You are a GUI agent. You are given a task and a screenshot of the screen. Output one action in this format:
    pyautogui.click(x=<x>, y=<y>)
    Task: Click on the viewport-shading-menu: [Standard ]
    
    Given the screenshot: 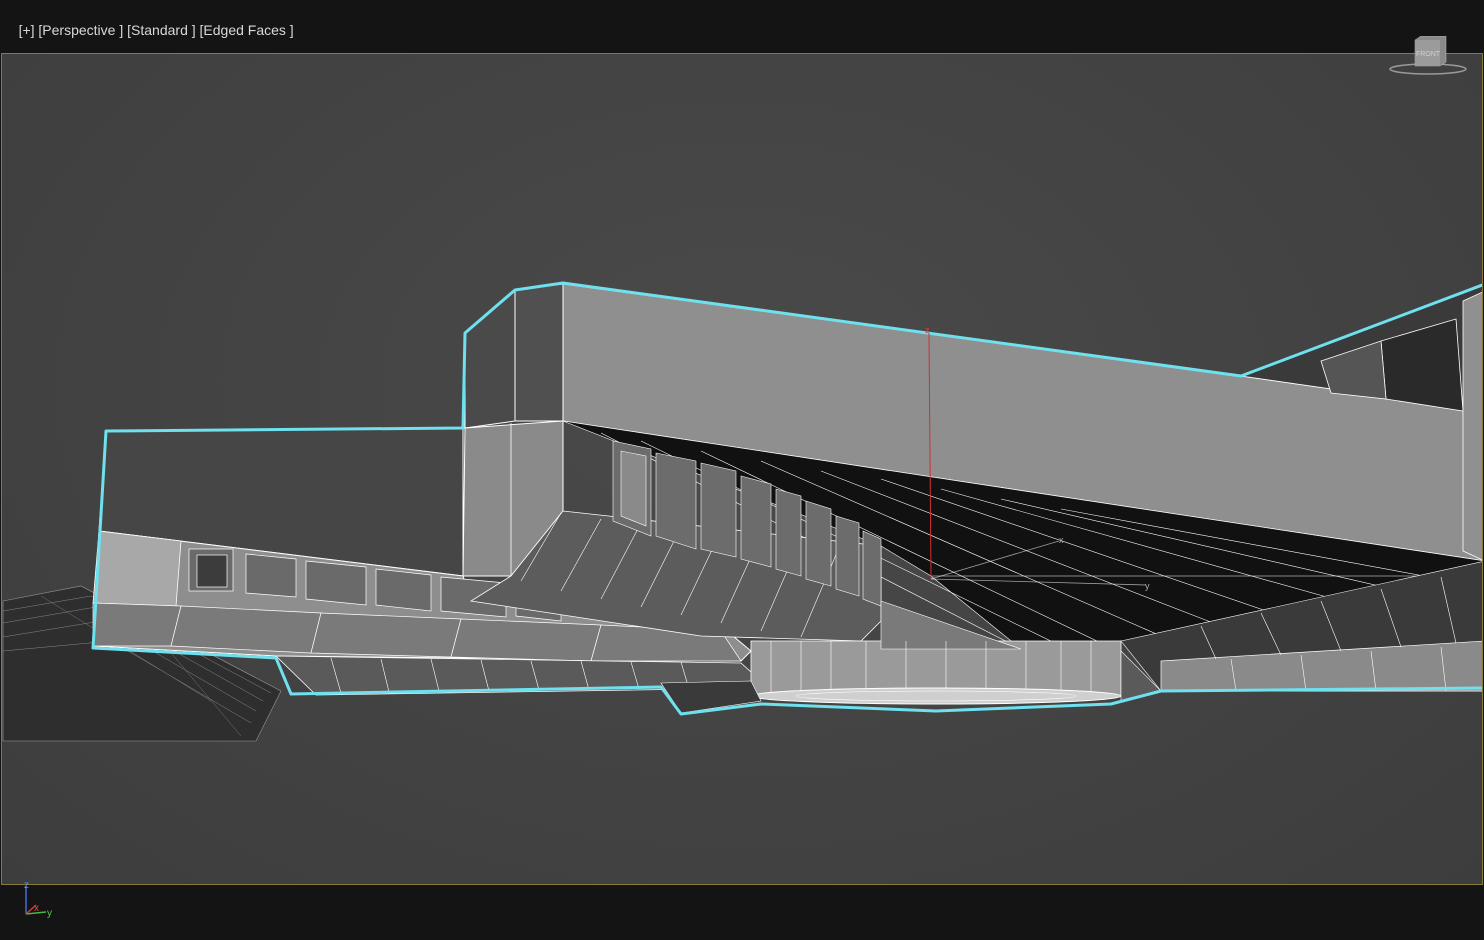 What is the action you would take?
    pyautogui.click(x=161, y=30)
    